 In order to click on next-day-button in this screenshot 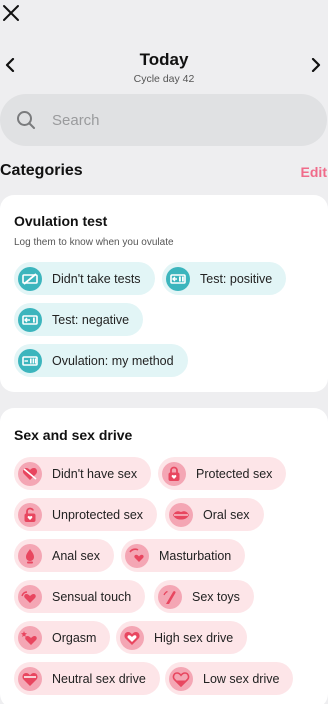, I will do `click(316, 67)`.